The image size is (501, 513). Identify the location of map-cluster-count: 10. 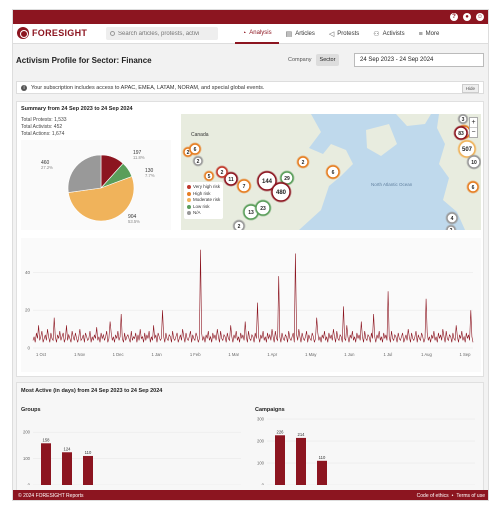
(474, 163).